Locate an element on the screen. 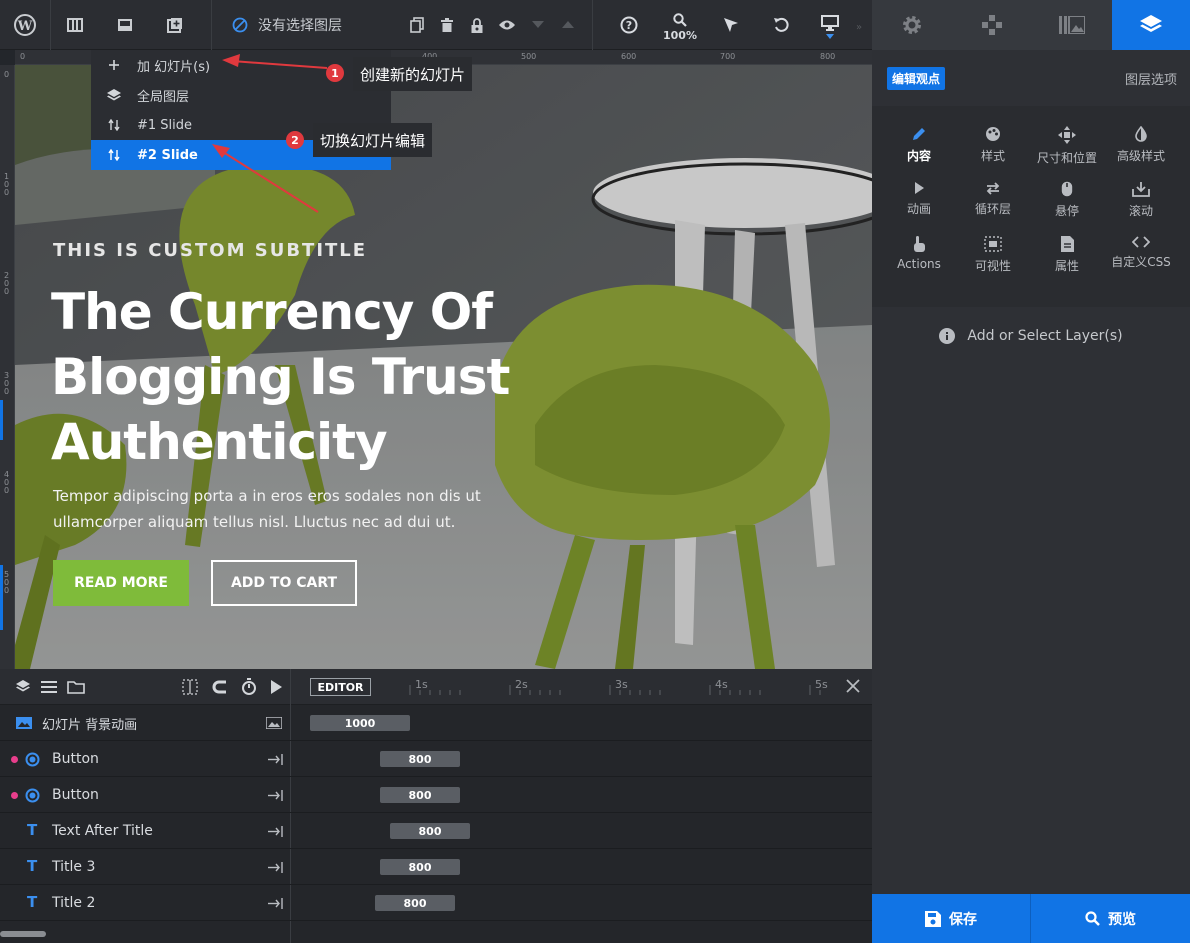 This screenshot has height=943, width=1190. grid-item-content: 内容 is located at coordinates (919, 152).